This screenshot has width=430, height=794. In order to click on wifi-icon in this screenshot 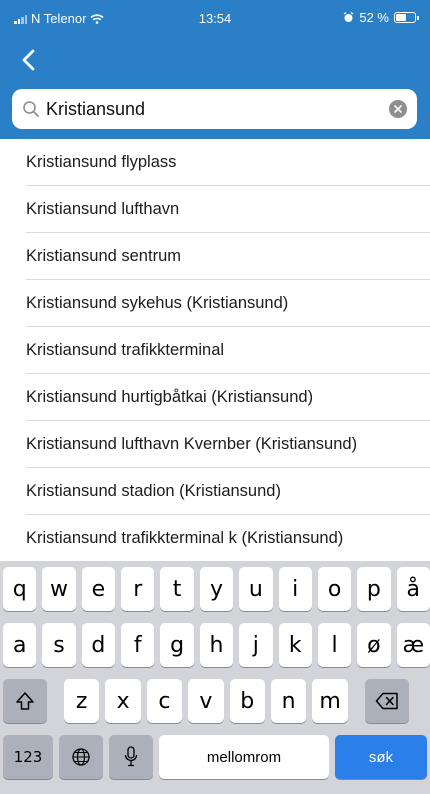, I will do `click(97, 18)`.